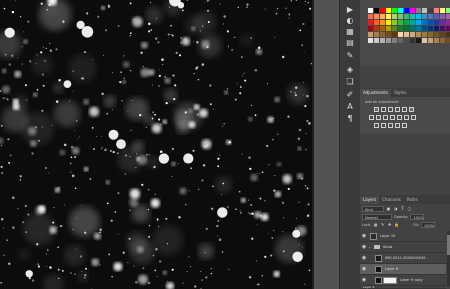 Image resolution: width=450 pixels, height=289 pixels. What do you see at coordinates (350, 107) in the screenshot?
I see `character-icon: A` at bounding box center [350, 107].